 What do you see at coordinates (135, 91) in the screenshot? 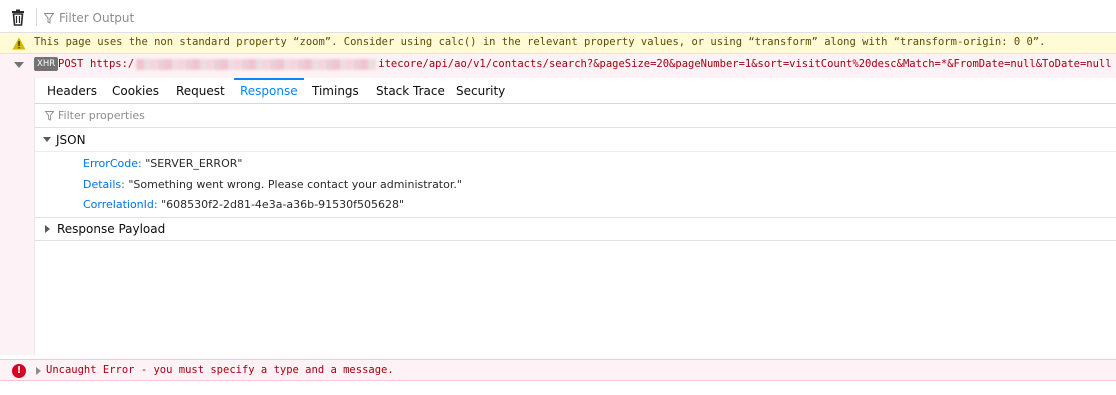
I see `tab-cookies: Cookies` at bounding box center [135, 91].